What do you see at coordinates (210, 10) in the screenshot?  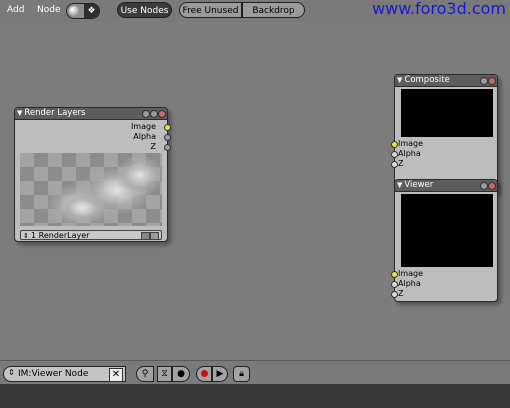 I see `free-unused-button: Free Unused` at bounding box center [210, 10].